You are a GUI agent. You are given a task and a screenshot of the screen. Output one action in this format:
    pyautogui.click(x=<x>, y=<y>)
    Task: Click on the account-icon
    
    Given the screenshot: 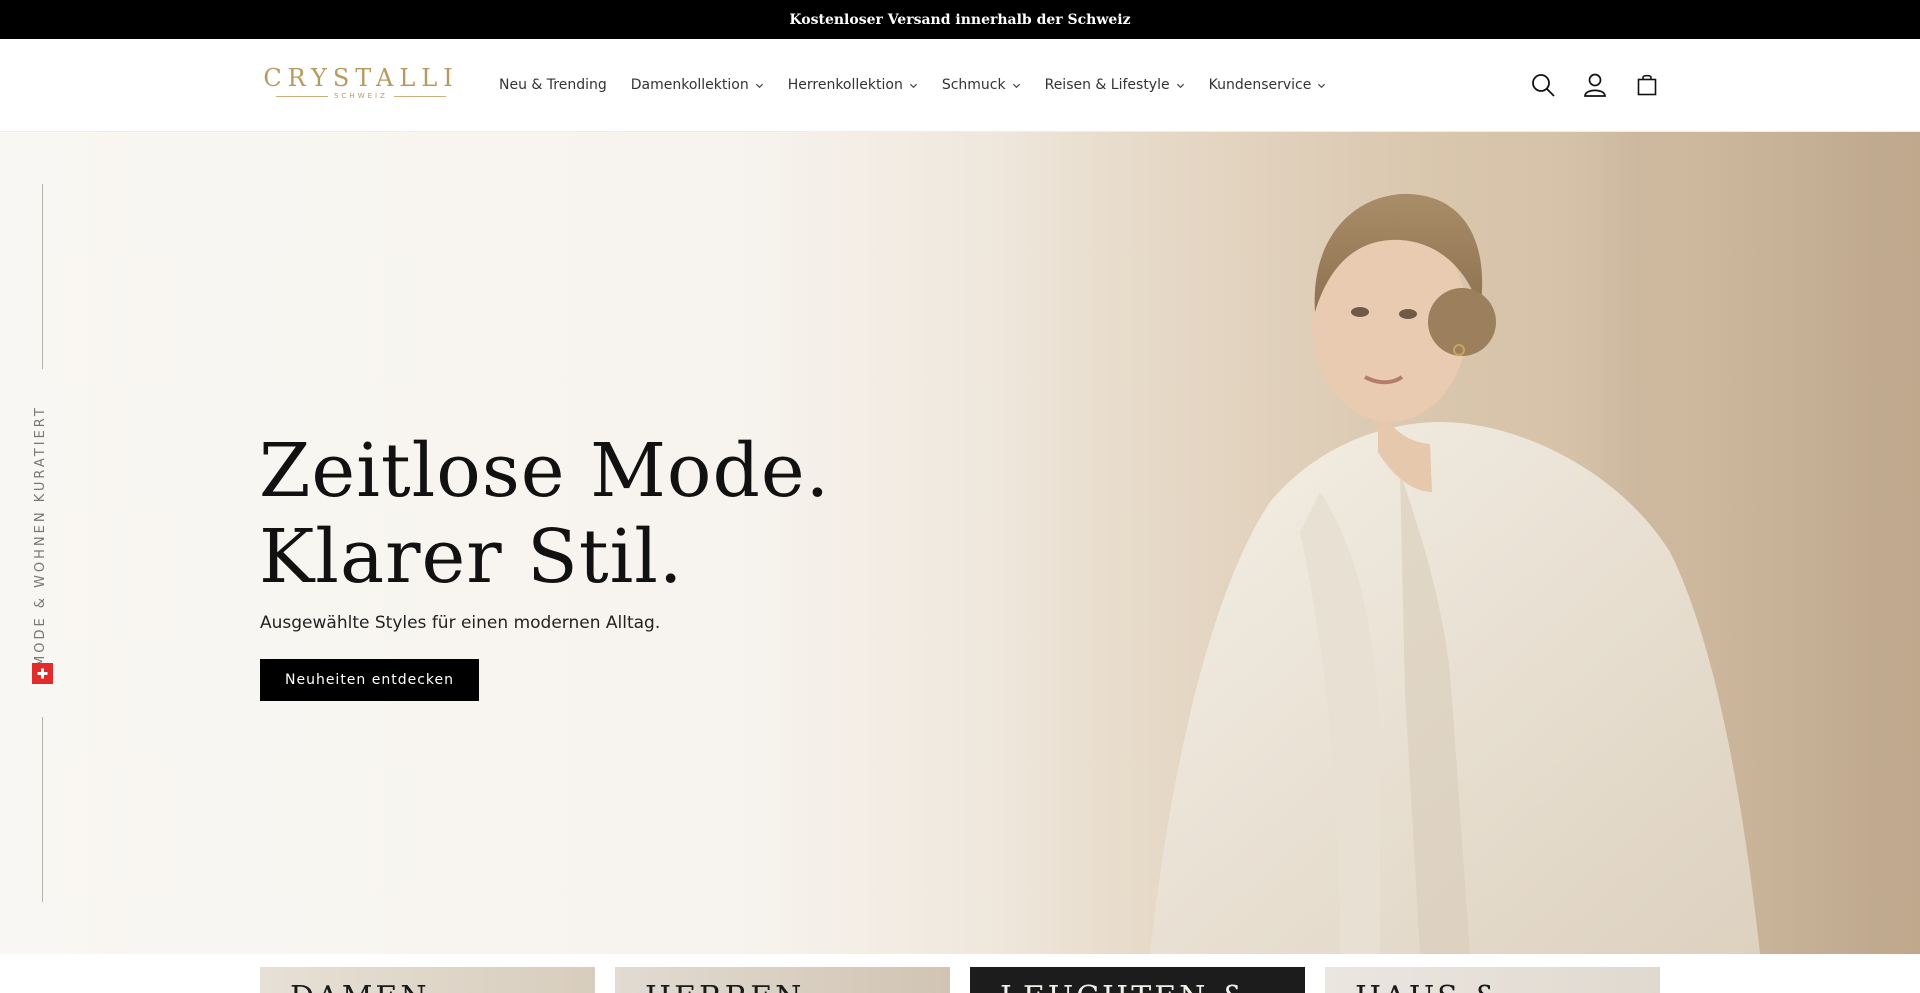 What is the action you would take?
    pyautogui.click(x=1595, y=85)
    